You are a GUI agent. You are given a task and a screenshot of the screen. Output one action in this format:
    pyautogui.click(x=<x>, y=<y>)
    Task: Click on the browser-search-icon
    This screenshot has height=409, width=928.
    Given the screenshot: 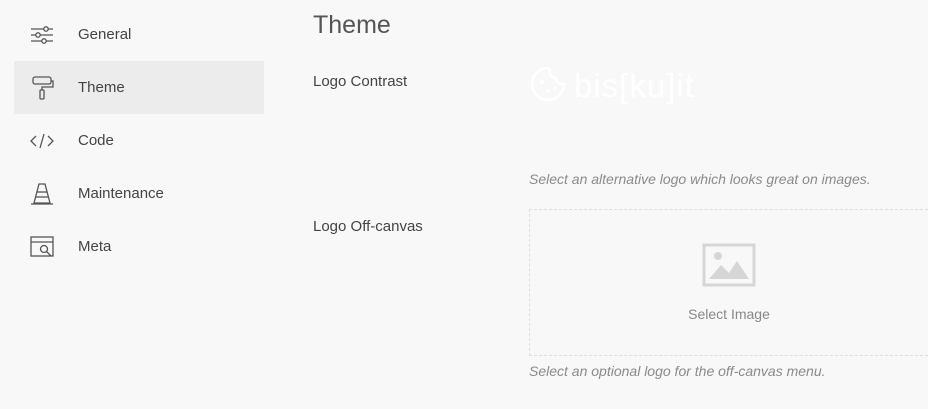 What is the action you would take?
    pyautogui.click(x=42, y=247)
    